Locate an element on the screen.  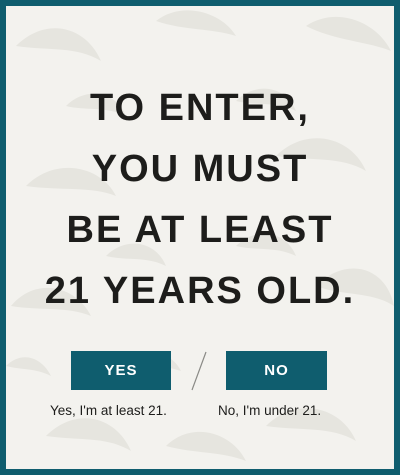
slash-divider is located at coordinates (199, 371).